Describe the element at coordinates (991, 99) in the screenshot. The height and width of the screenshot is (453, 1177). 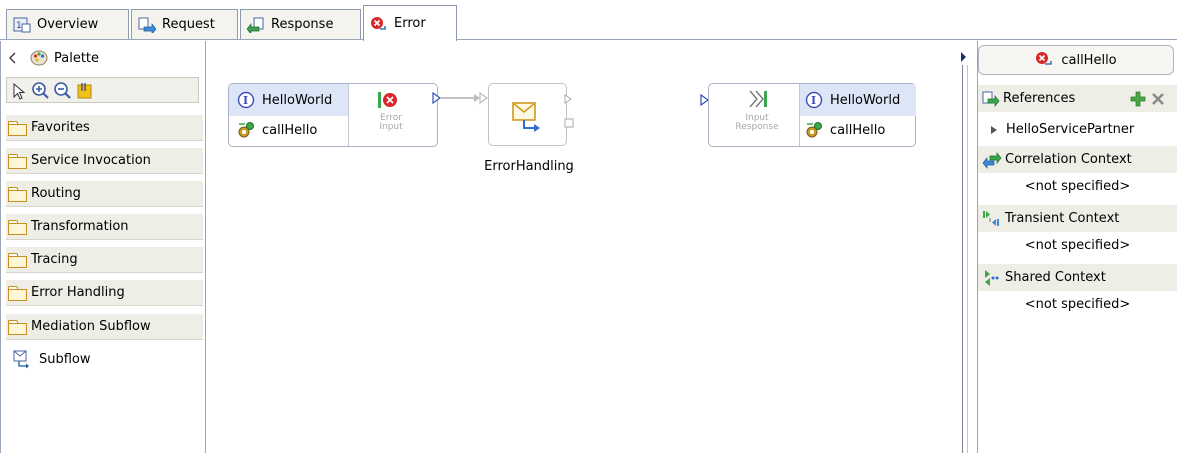
I see `references-icon` at that location.